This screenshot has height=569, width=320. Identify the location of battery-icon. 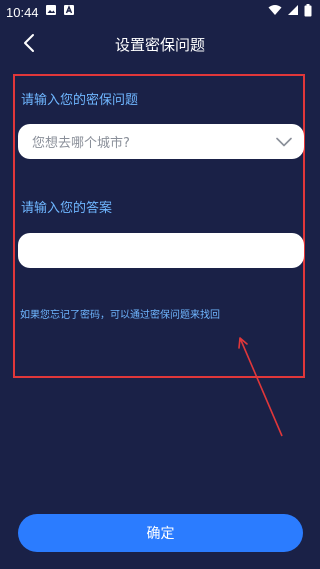
(308, 12).